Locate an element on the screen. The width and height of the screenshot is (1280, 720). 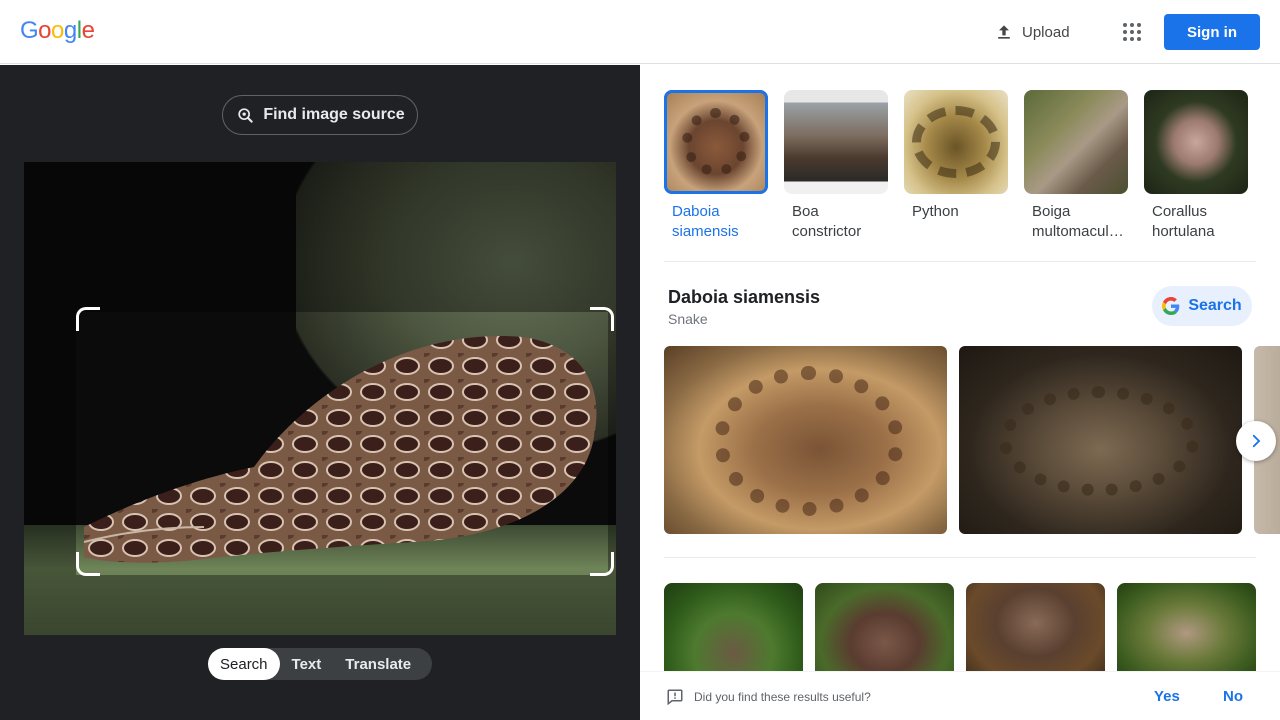
upload-label: Upload is located at coordinates (1046, 32).